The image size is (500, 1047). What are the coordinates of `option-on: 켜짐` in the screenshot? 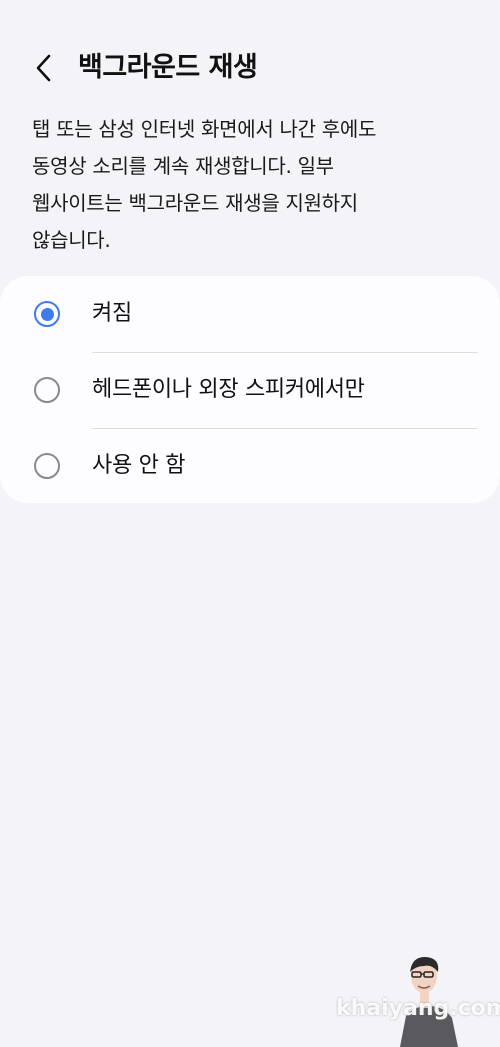 It's located at (250, 314).